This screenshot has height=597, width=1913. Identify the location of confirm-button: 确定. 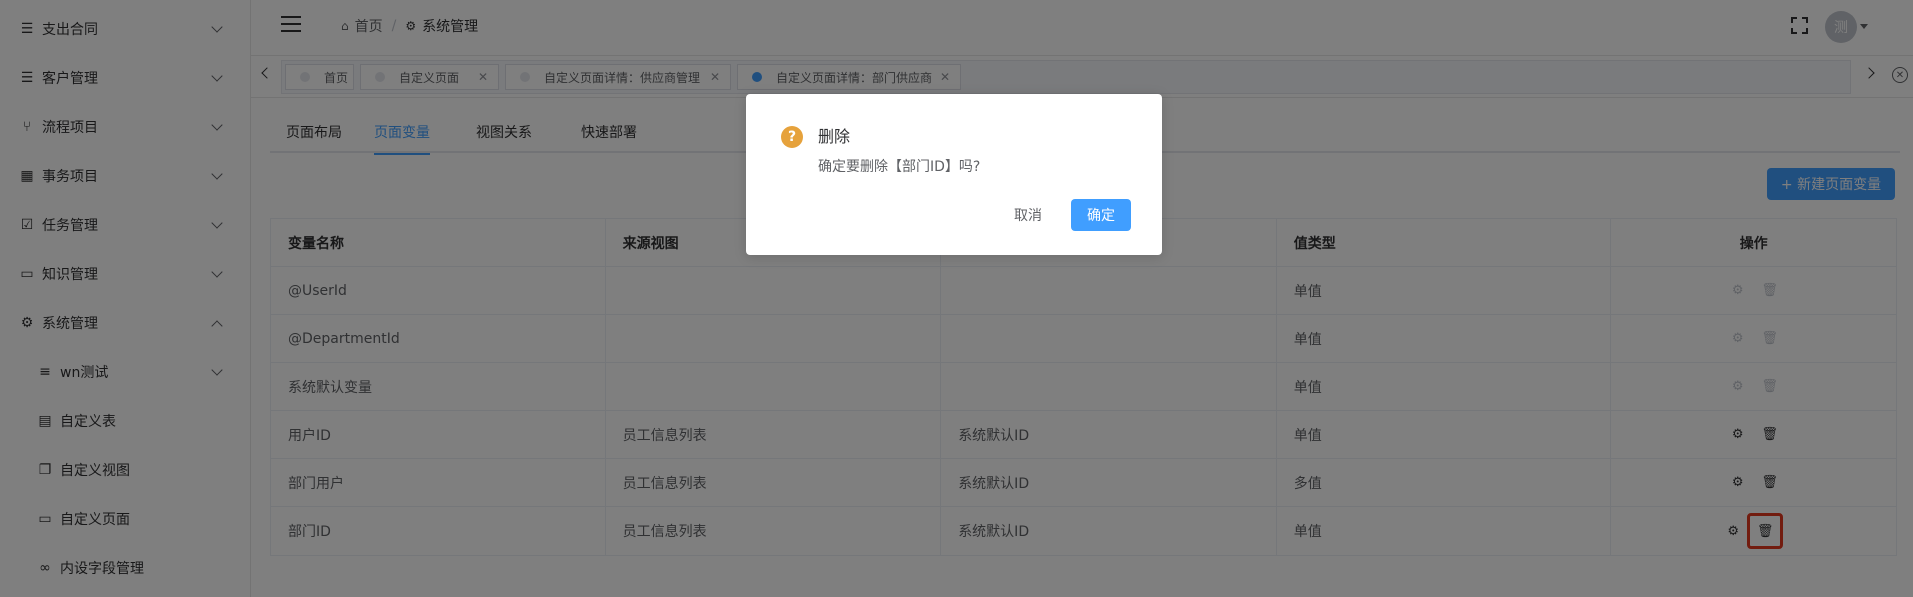
(1101, 215).